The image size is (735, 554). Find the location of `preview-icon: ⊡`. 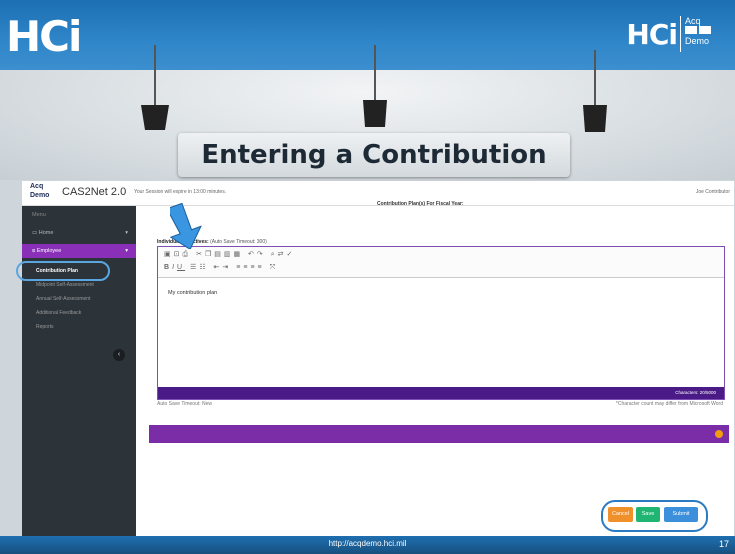

preview-icon: ⊡ is located at coordinates (178, 254).